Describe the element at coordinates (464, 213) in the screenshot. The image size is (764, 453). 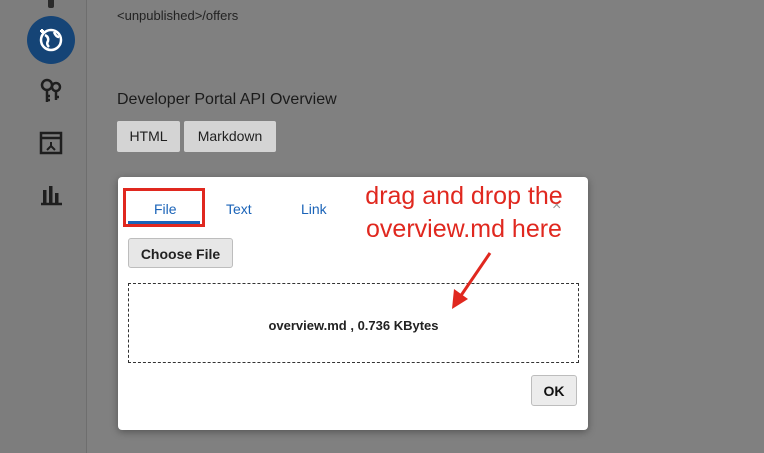
I see `annotation-text: drag and drop the overview.md here` at that location.